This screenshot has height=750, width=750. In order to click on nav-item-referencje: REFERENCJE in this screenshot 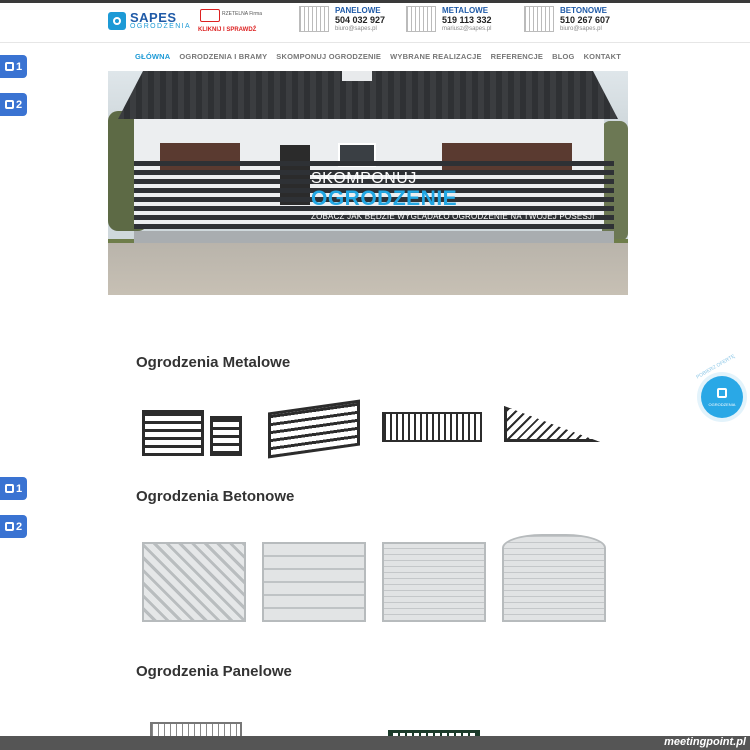, I will do `click(517, 56)`.